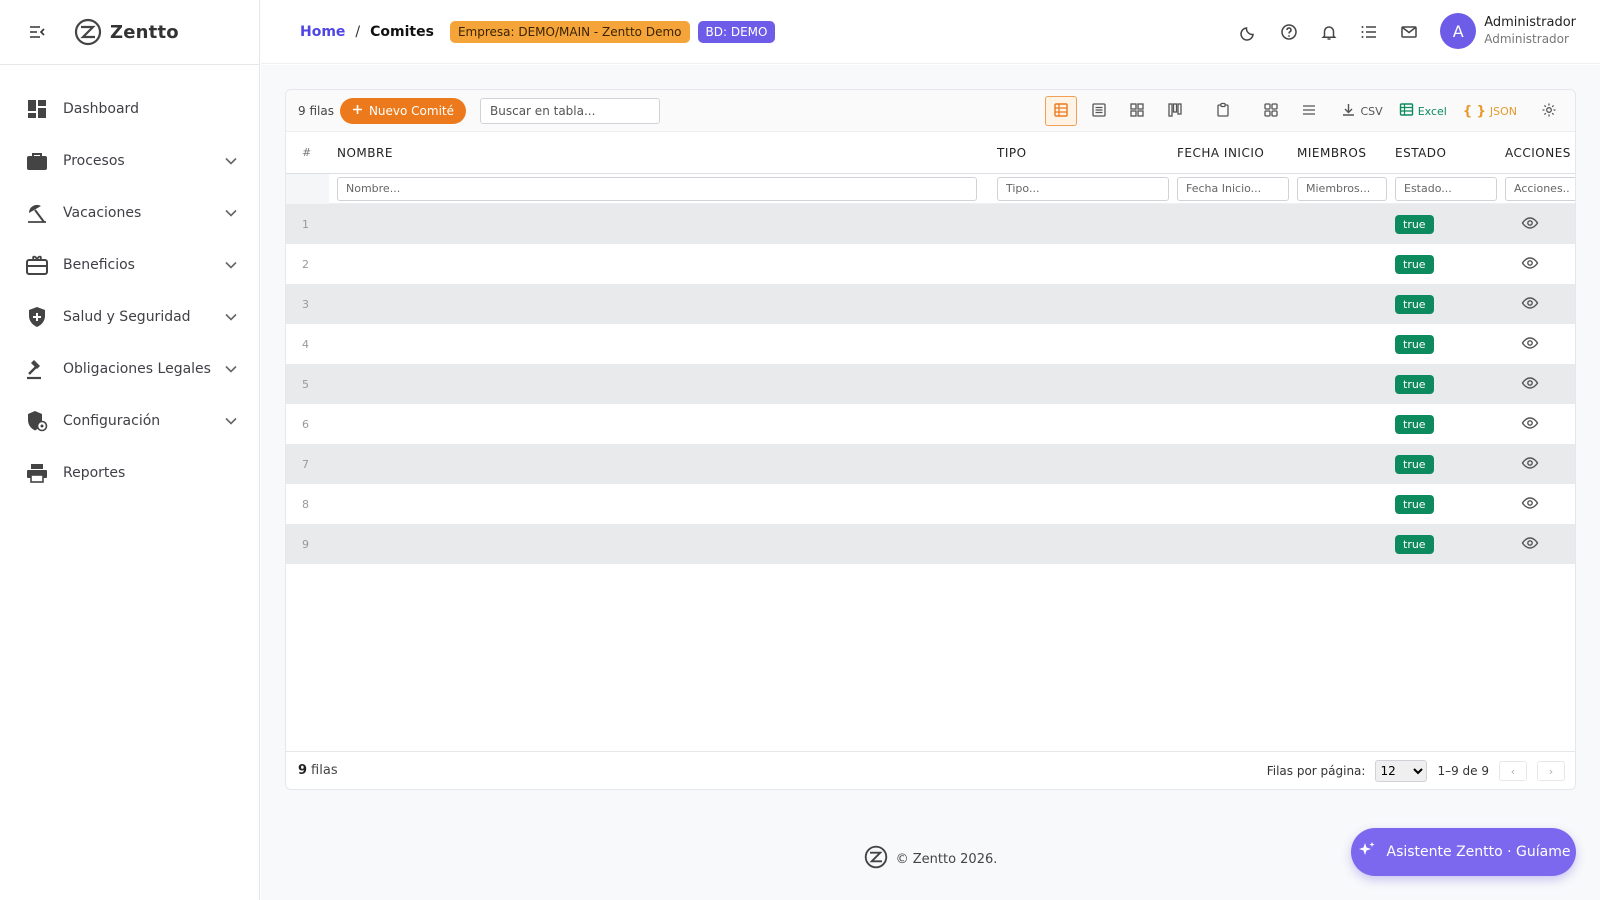 The width and height of the screenshot is (1600, 900). I want to click on zentto-logo, so click(88, 32).